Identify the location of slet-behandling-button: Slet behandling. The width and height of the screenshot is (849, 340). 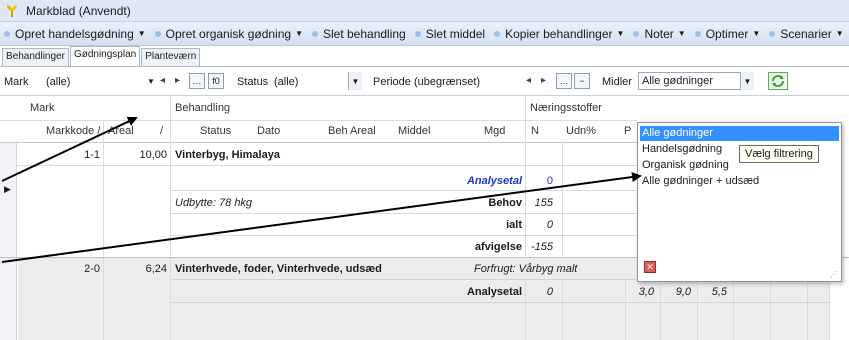
(359, 34).